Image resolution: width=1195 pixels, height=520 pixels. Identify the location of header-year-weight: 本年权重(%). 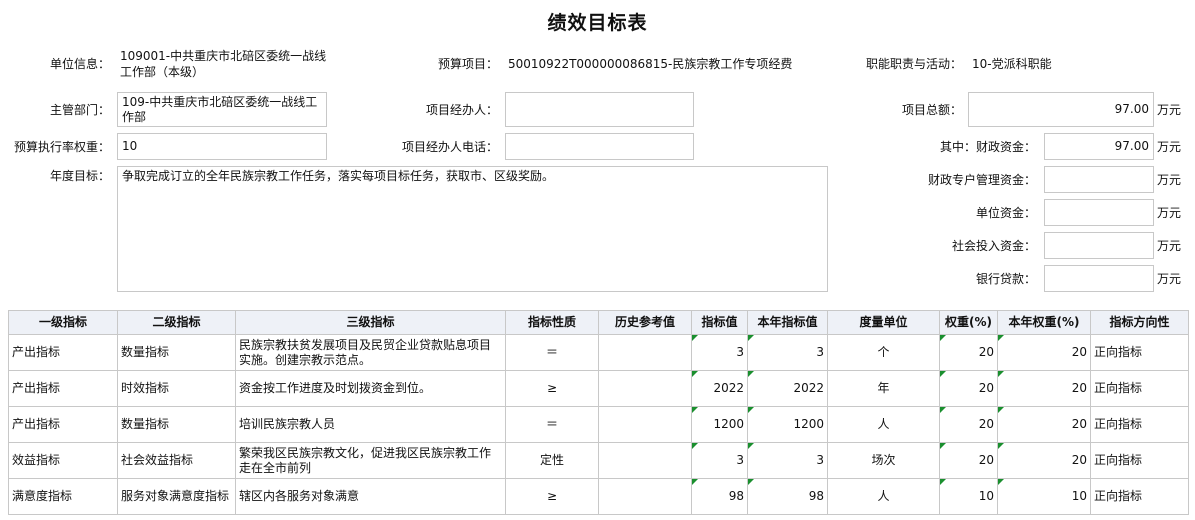
(1044, 322).